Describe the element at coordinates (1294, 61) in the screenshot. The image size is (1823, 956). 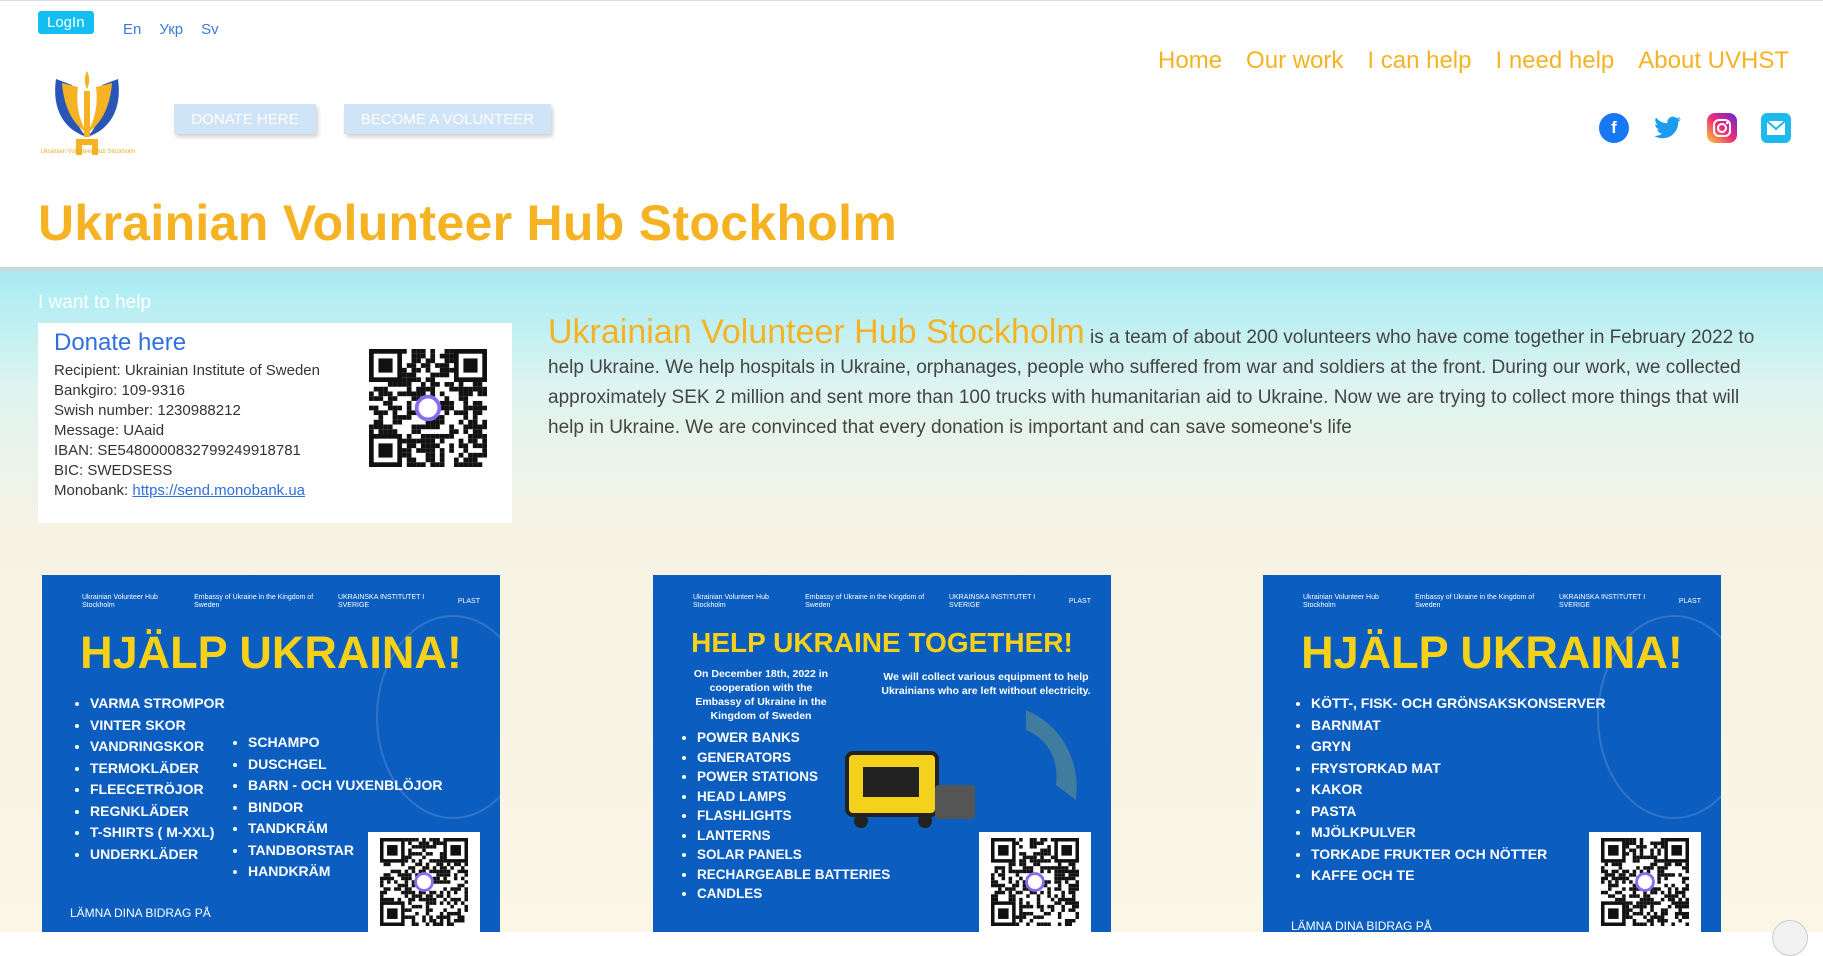
I see `nav-our-work: Our work` at that location.